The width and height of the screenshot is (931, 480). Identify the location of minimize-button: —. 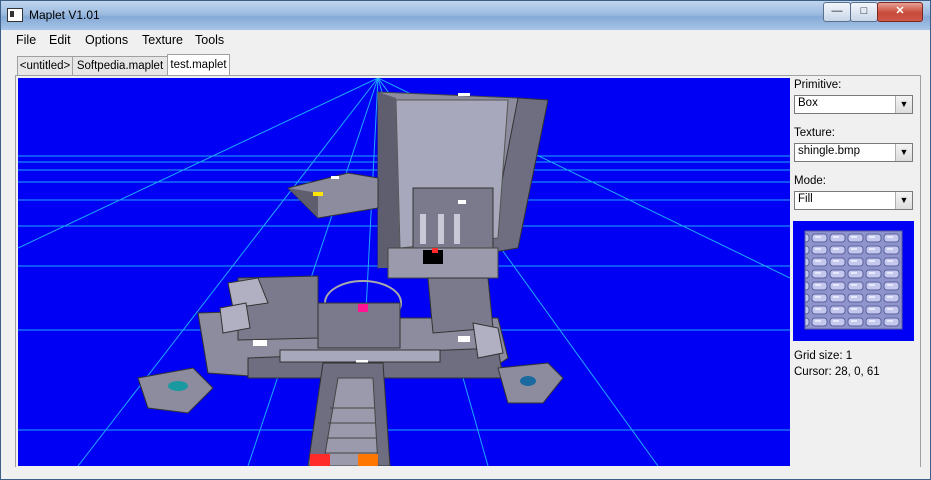
(837, 12).